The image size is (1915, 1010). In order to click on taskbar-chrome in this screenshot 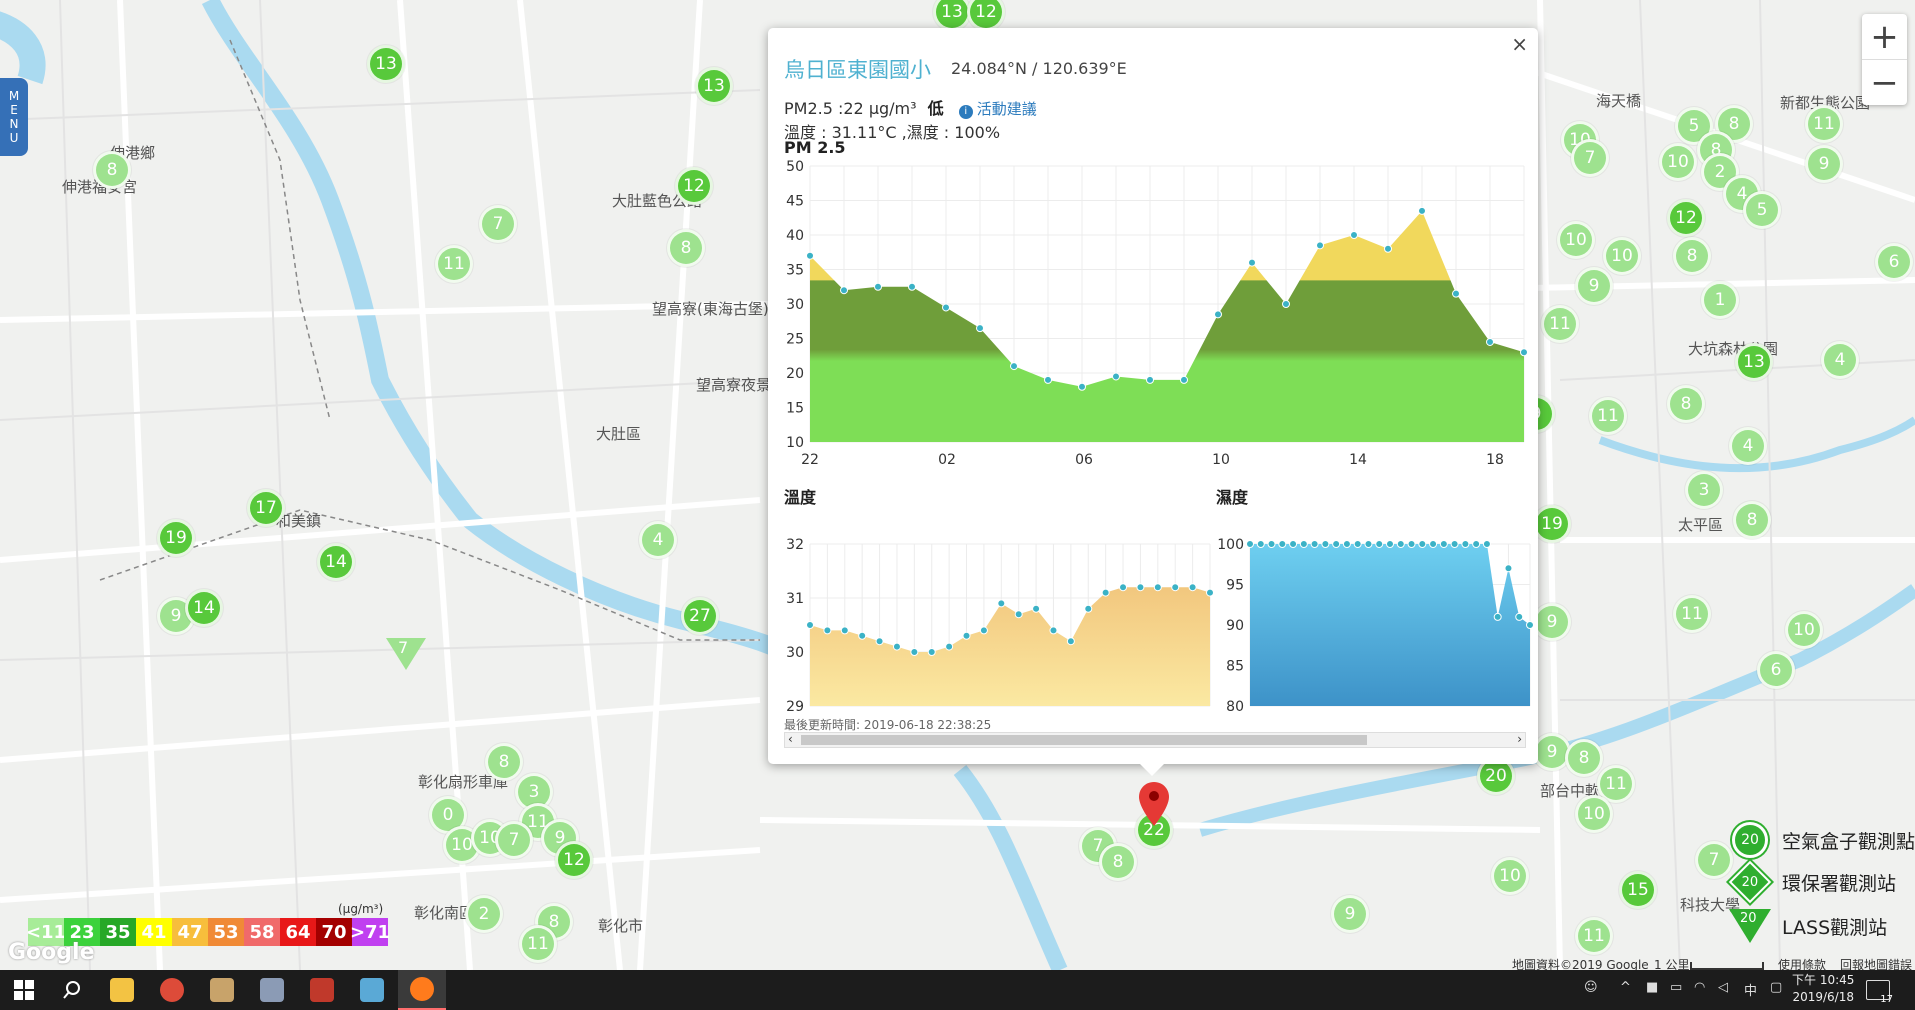, I will do `click(172, 990)`.